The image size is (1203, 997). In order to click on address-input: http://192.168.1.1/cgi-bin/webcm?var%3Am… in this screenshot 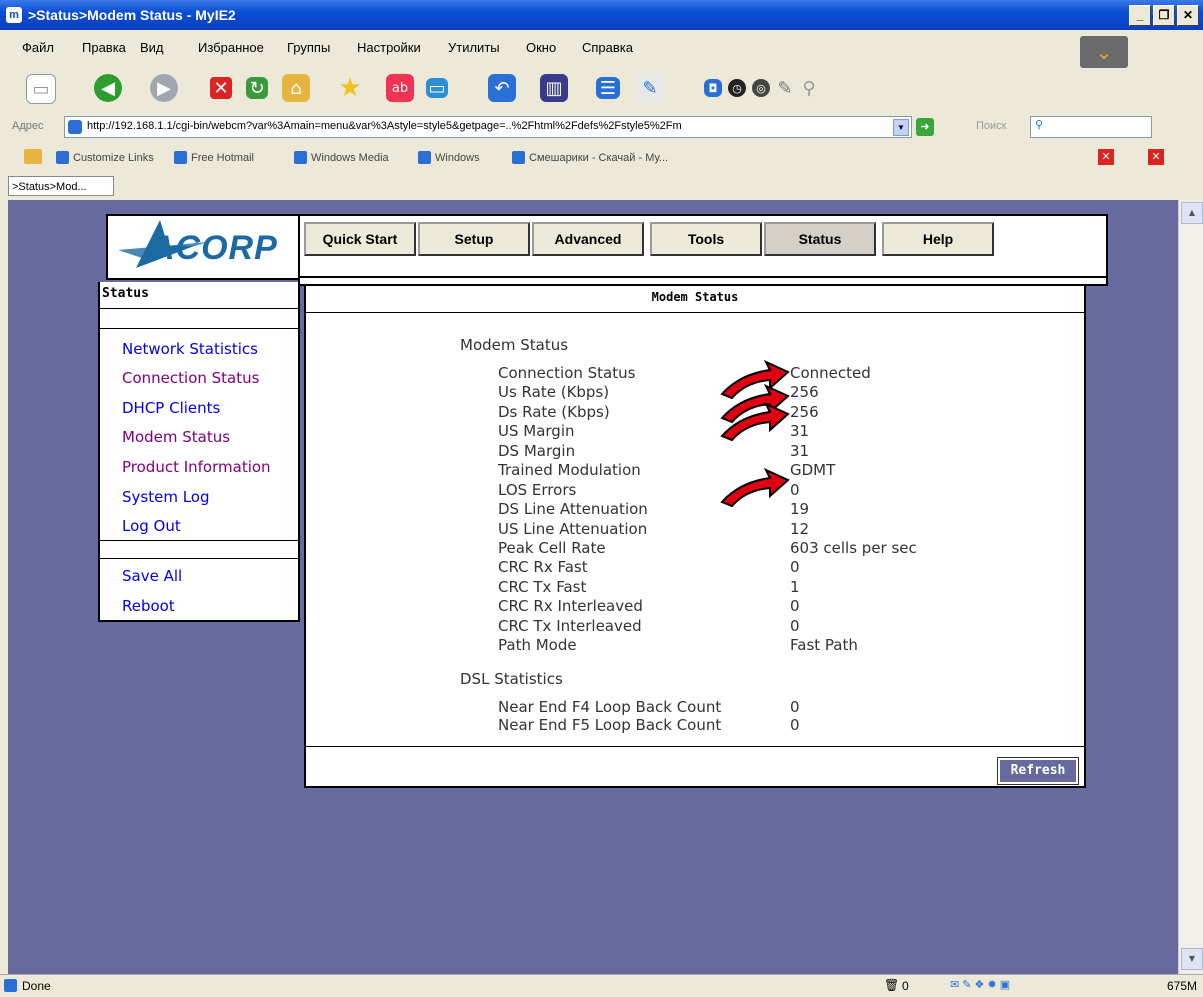, I will do `click(488, 127)`.